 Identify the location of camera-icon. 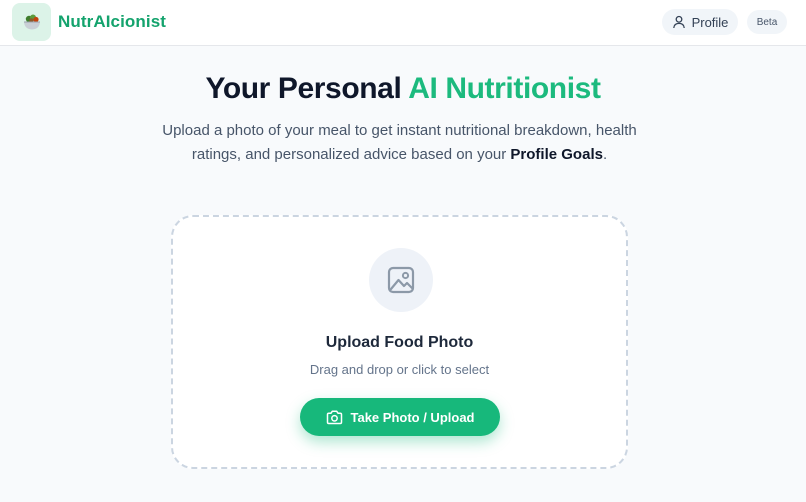
(334, 417).